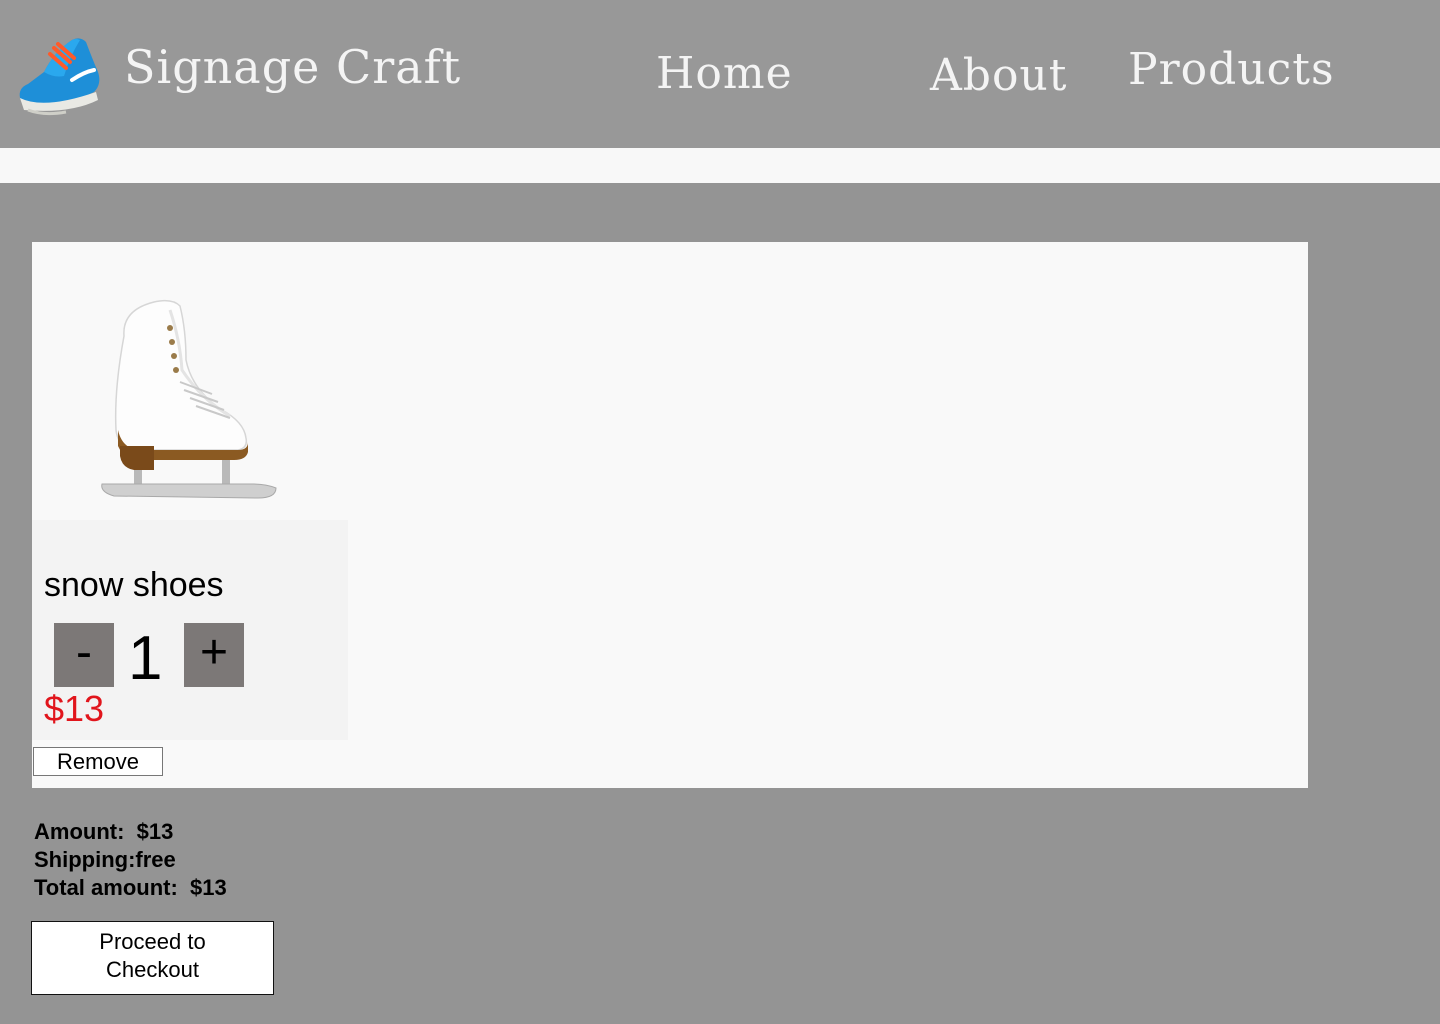 This screenshot has width=1440, height=1024. Describe the element at coordinates (208, 887) in the screenshot. I see `total-value: $13` at that location.